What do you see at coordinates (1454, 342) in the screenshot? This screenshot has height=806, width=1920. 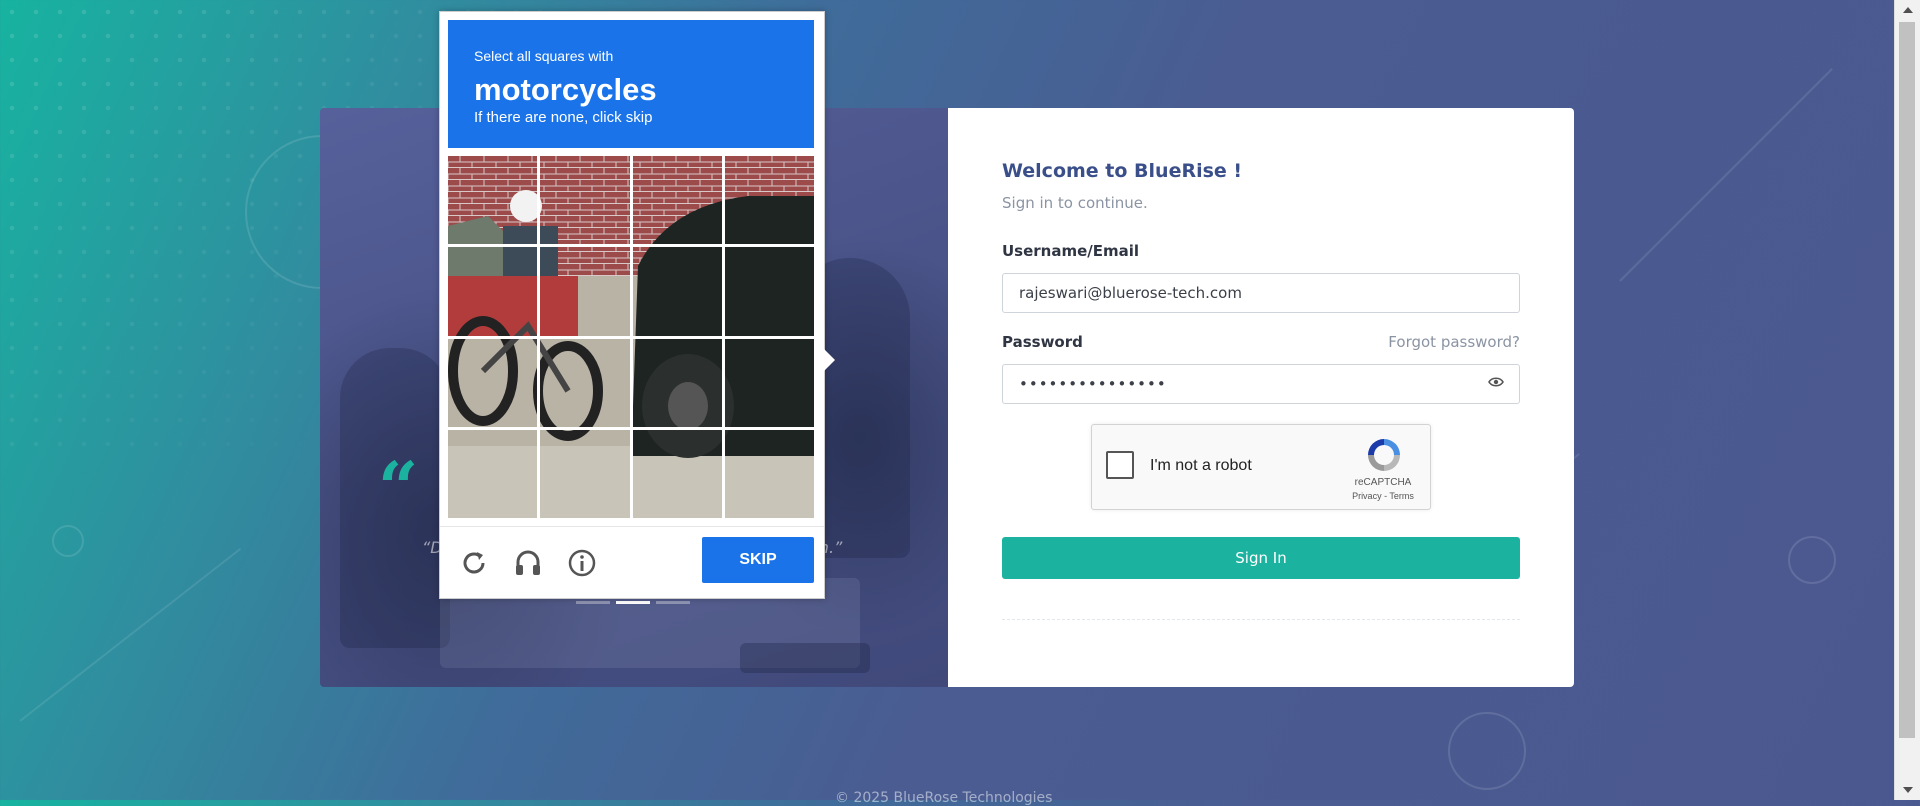 I see `forgot-password-link: Forgot password?` at bounding box center [1454, 342].